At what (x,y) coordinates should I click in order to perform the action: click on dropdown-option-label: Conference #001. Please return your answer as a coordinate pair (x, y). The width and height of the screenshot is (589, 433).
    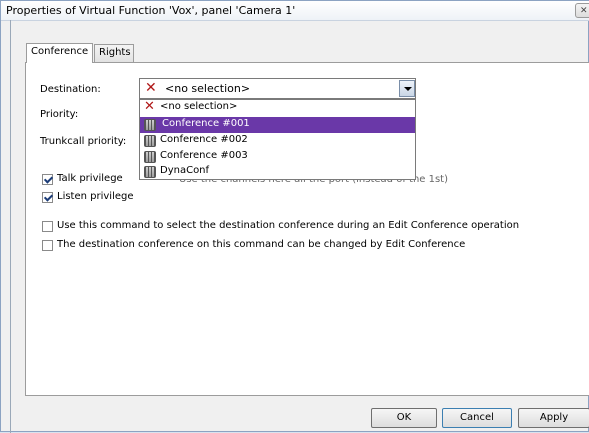
    Looking at the image, I should click on (206, 123).